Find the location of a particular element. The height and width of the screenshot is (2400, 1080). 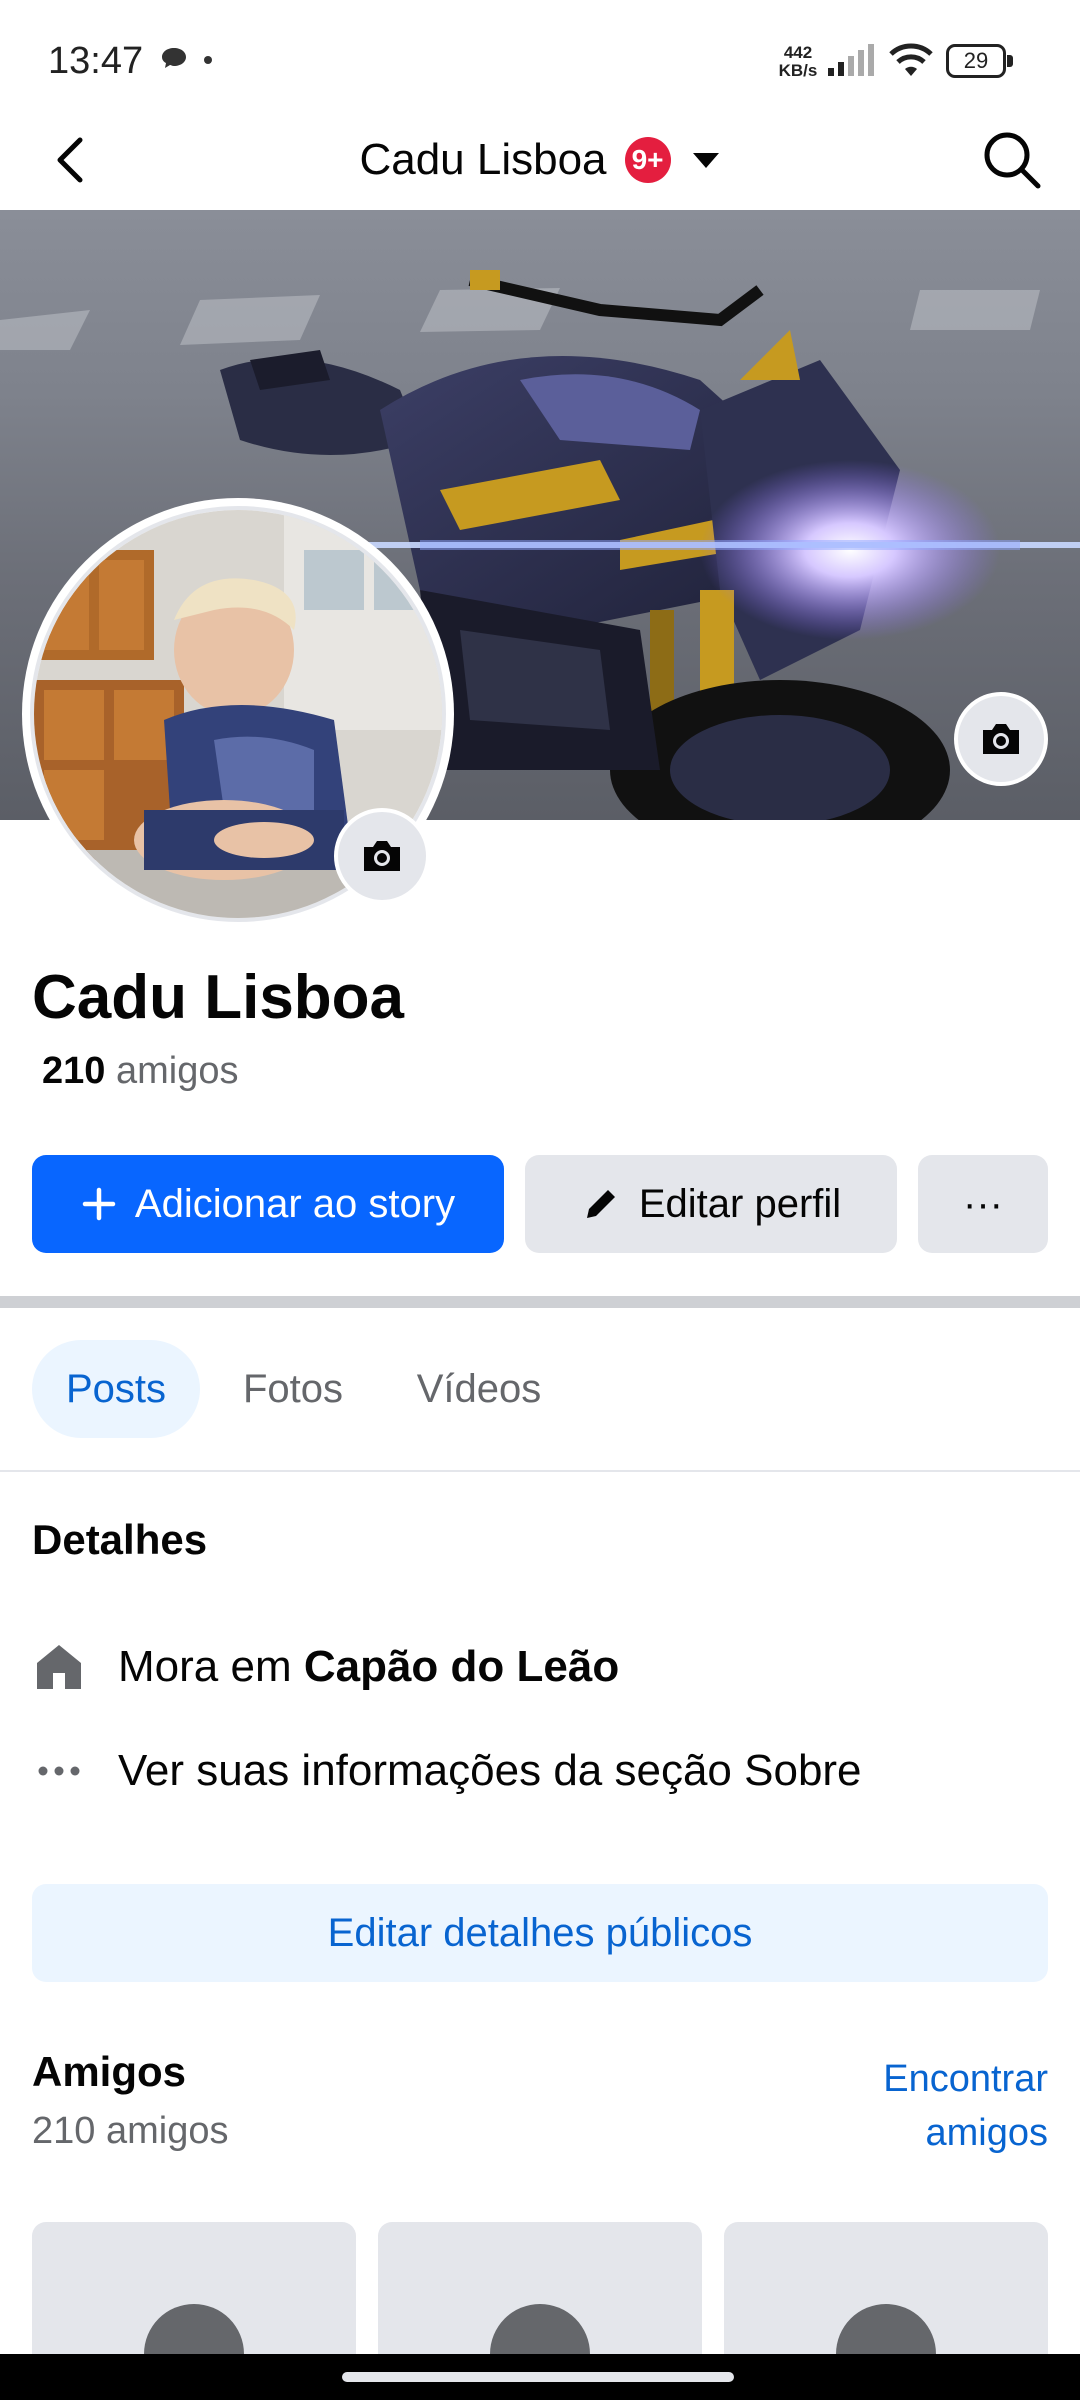

cover-camera-button is located at coordinates (1001, 739).